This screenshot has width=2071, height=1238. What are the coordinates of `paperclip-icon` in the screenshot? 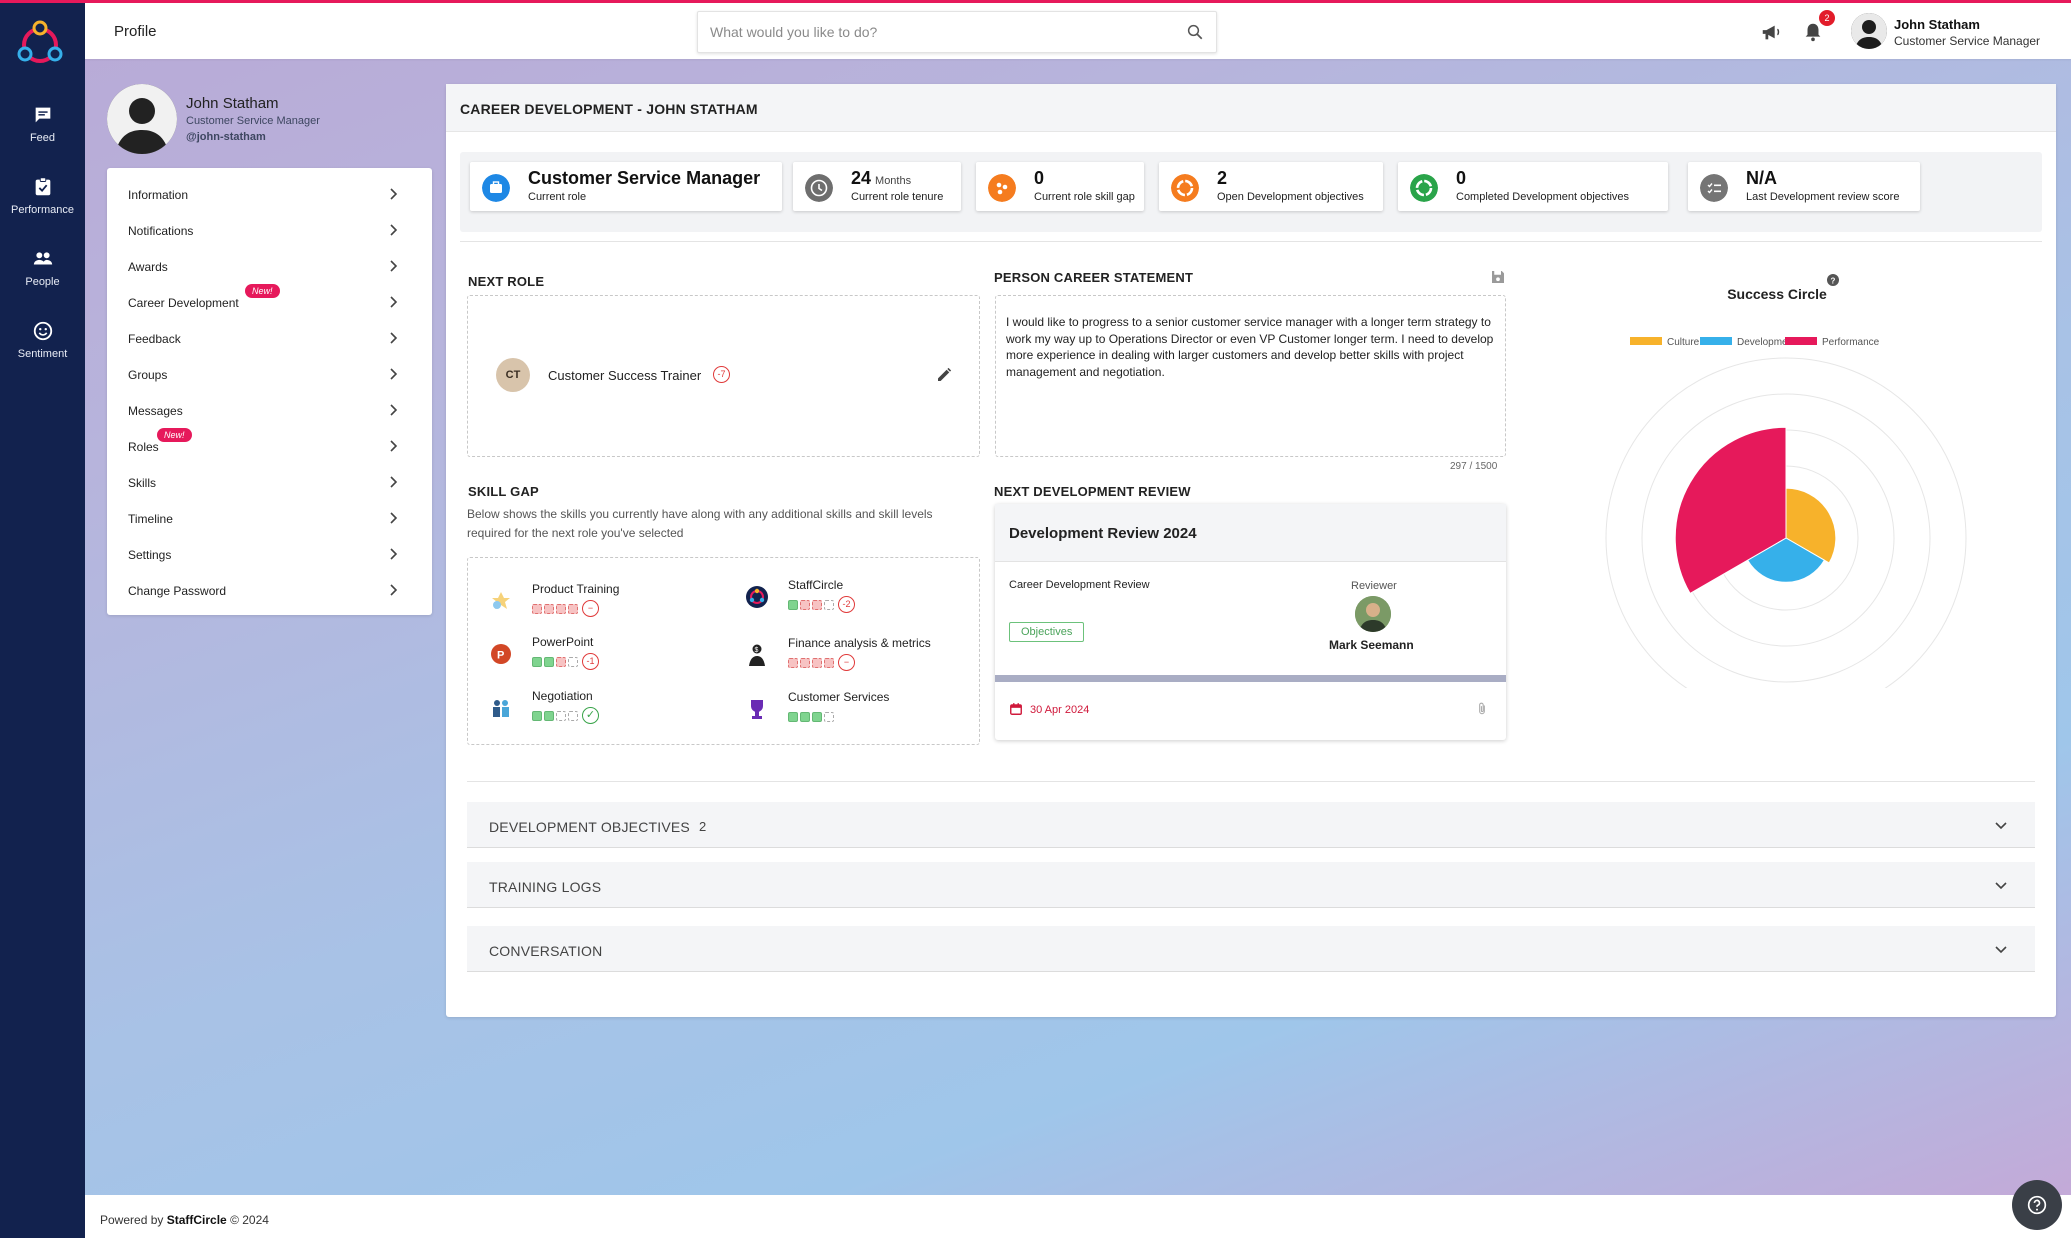 It's located at (1482, 709).